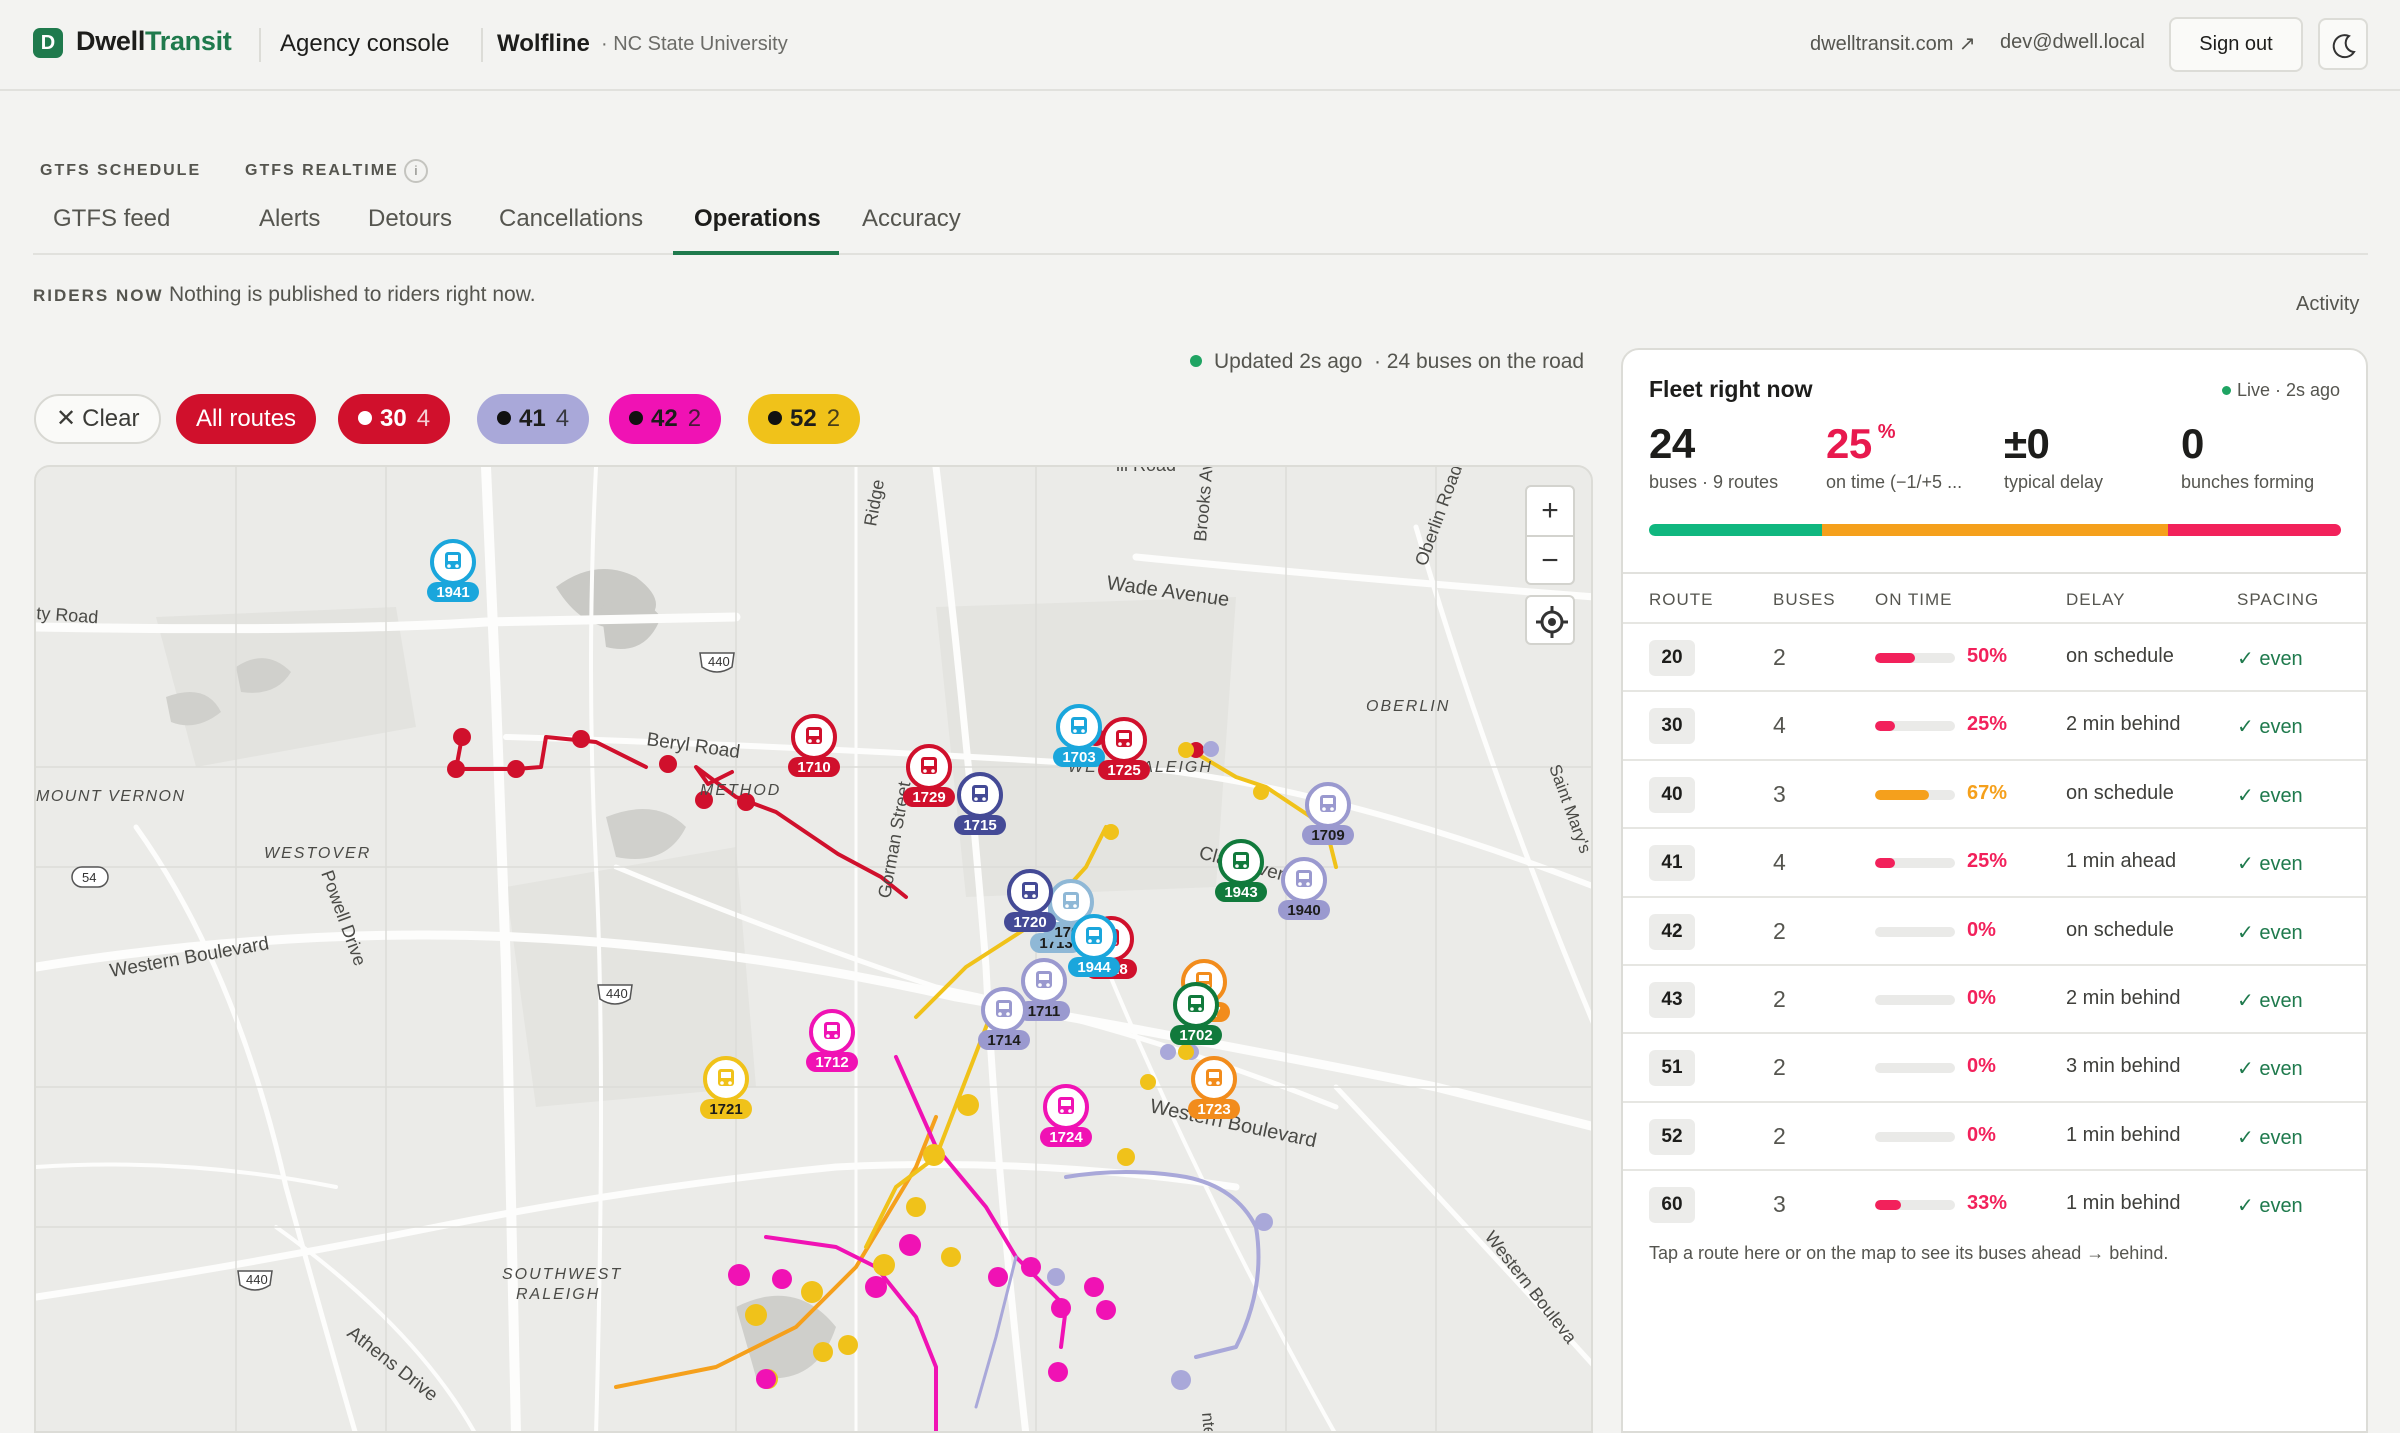  Describe the element at coordinates (111, 796) in the screenshot. I see `map-label-mount-vernon: MOUNT VERNON` at that location.